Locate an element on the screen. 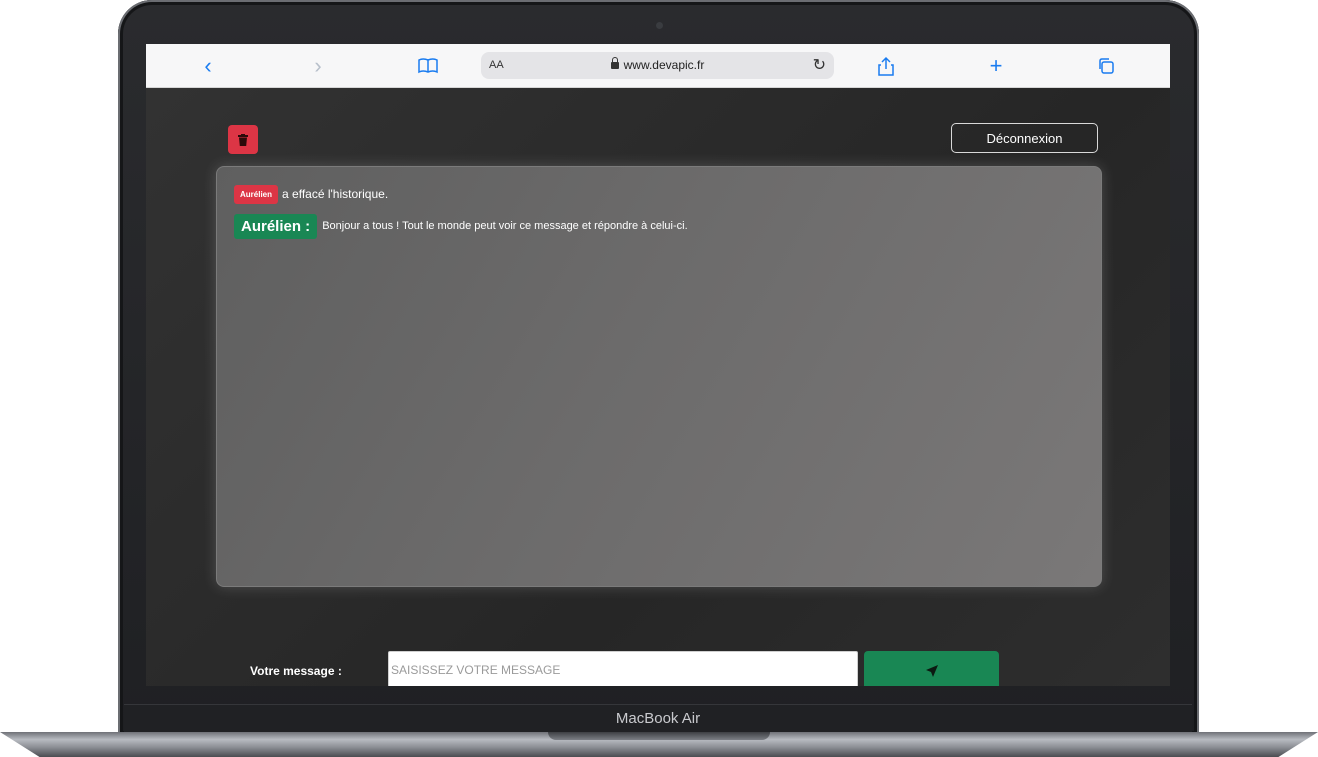 Image resolution: width=1318 pixels, height=757 pixels. tabs-icon is located at coordinates (1106, 66).